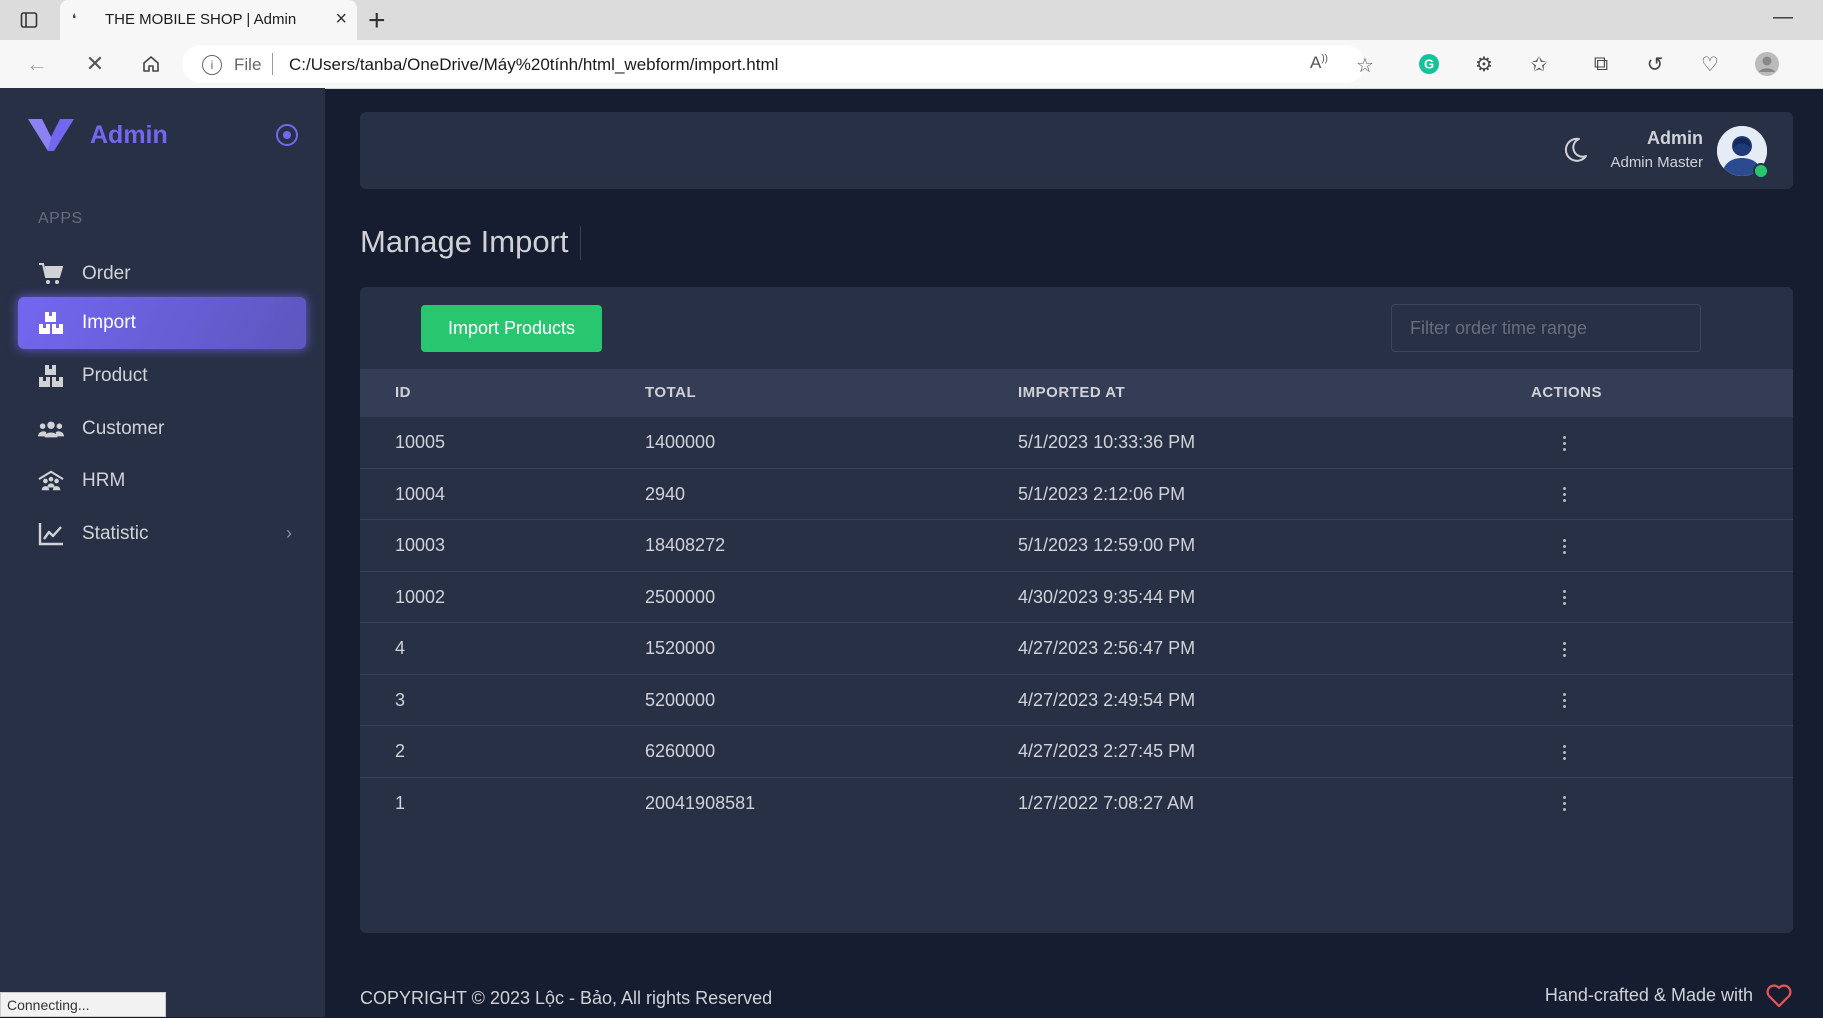  I want to click on cell-id: 3, so click(400, 699).